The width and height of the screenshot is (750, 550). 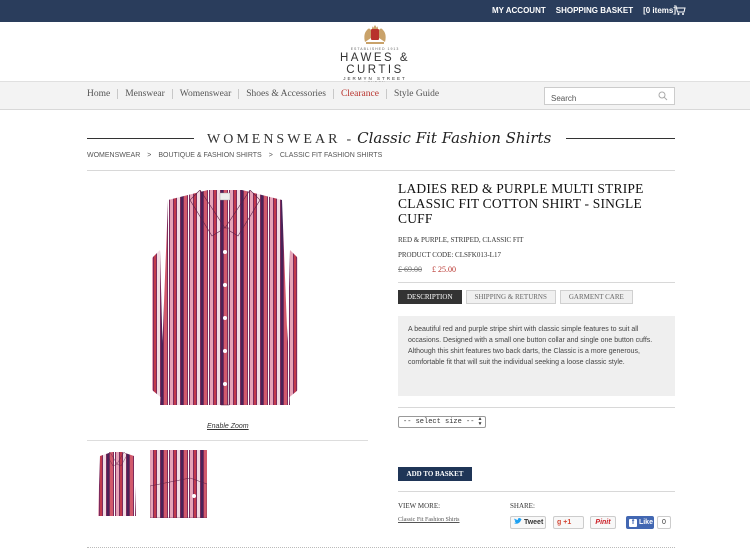 I want to click on account-links: MY ACCOUNT SHOPPING BASKET [0 items], so click(x=584, y=10).